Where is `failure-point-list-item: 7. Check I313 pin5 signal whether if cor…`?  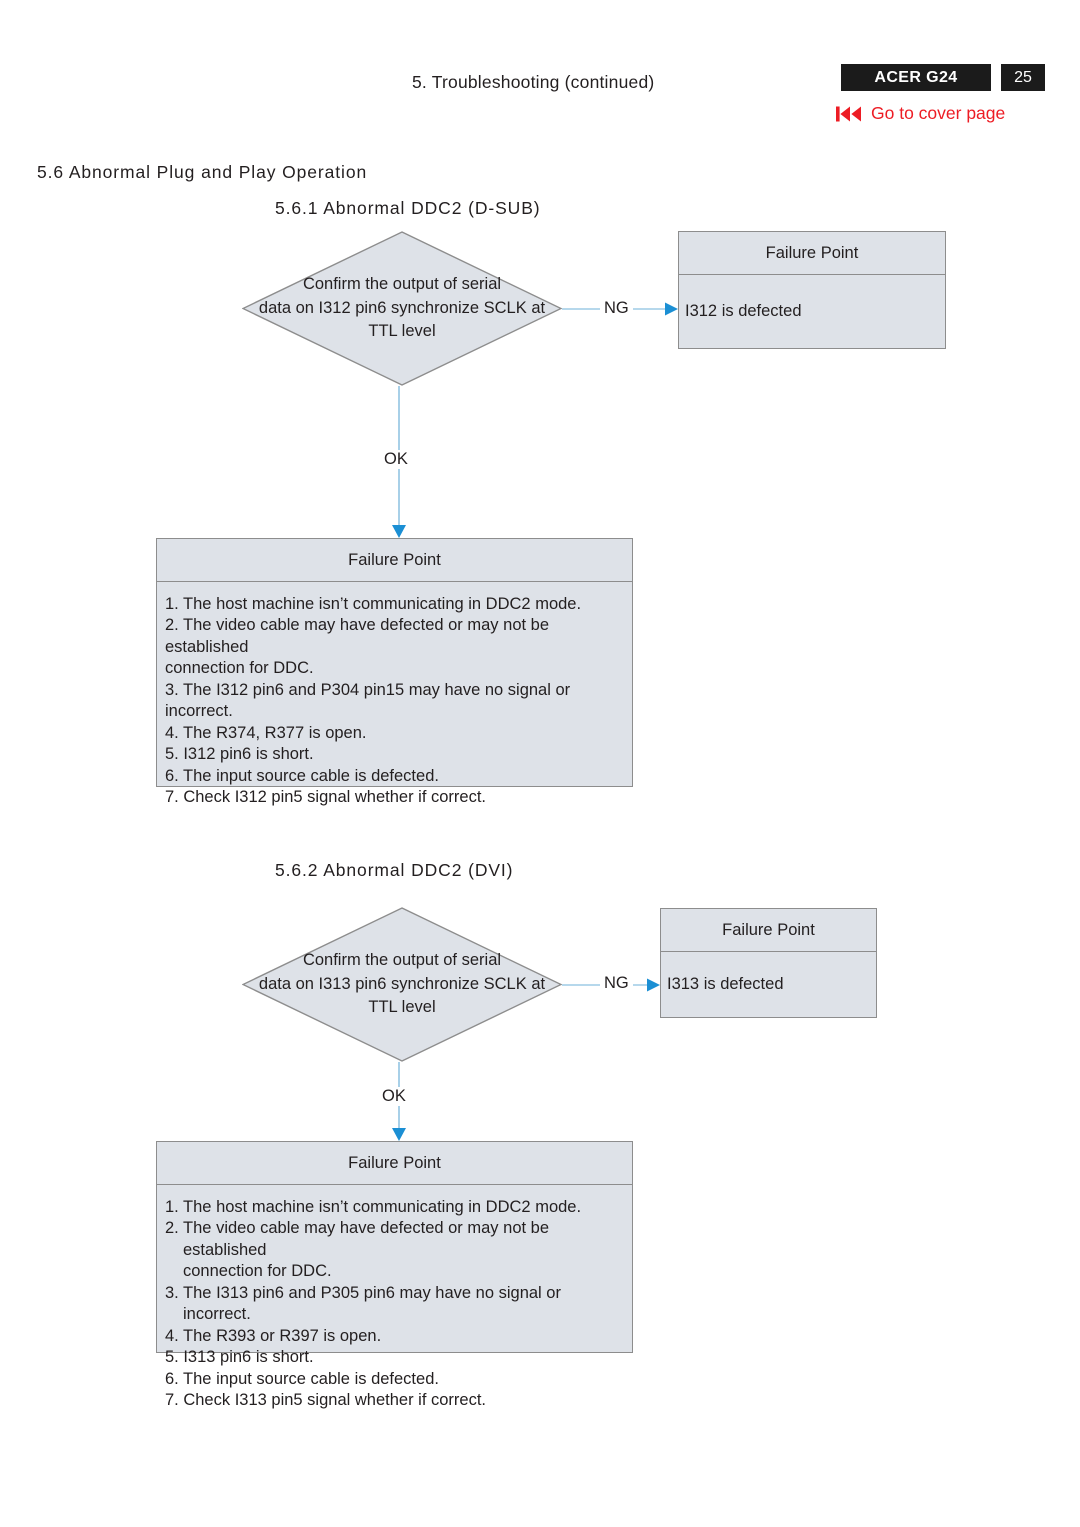 failure-point-list-item: 7. Check I313 pin5 signal whether if cor… is located at coordinates (326, 1399).